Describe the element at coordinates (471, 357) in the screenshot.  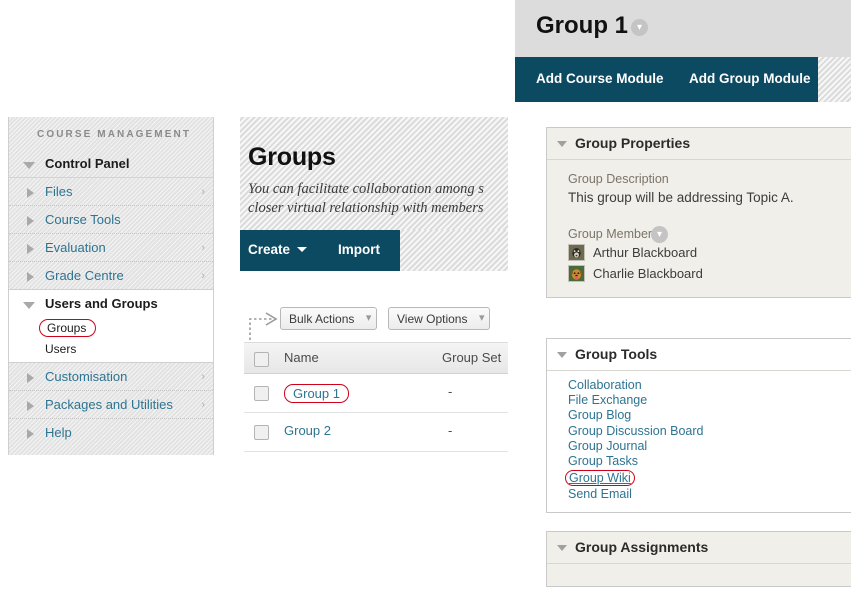
I see `column-header-group-set: Group Set` at that location.